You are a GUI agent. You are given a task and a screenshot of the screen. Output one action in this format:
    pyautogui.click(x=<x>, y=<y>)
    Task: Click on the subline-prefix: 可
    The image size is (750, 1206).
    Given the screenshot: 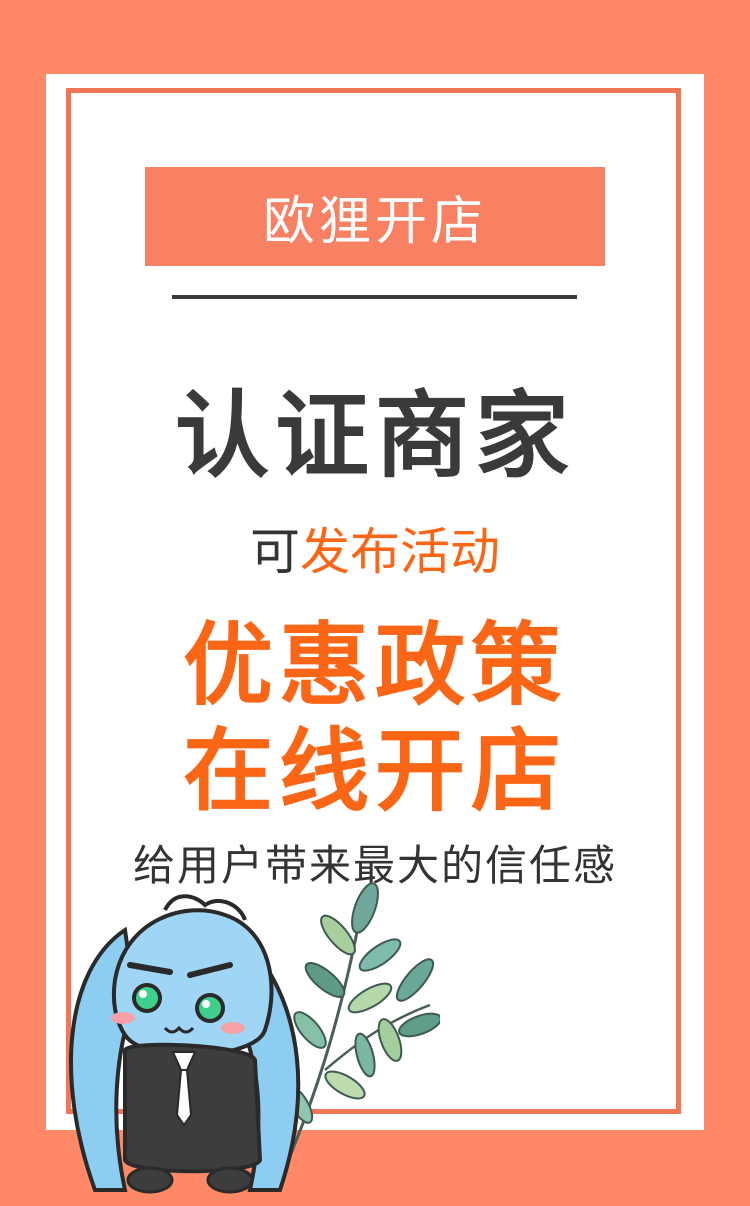 What is the action you would take?
    pyautogui.click(x=275, y=552)
    